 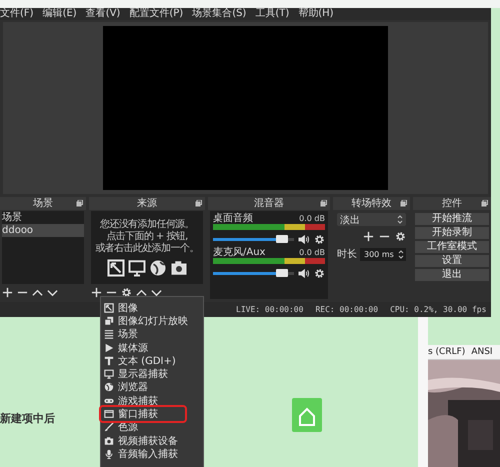 What do you see at coordinates (239, 252) in the screenshot?
I see `channel-name: 麦克风/Aux` at bounding box center [239, 252].